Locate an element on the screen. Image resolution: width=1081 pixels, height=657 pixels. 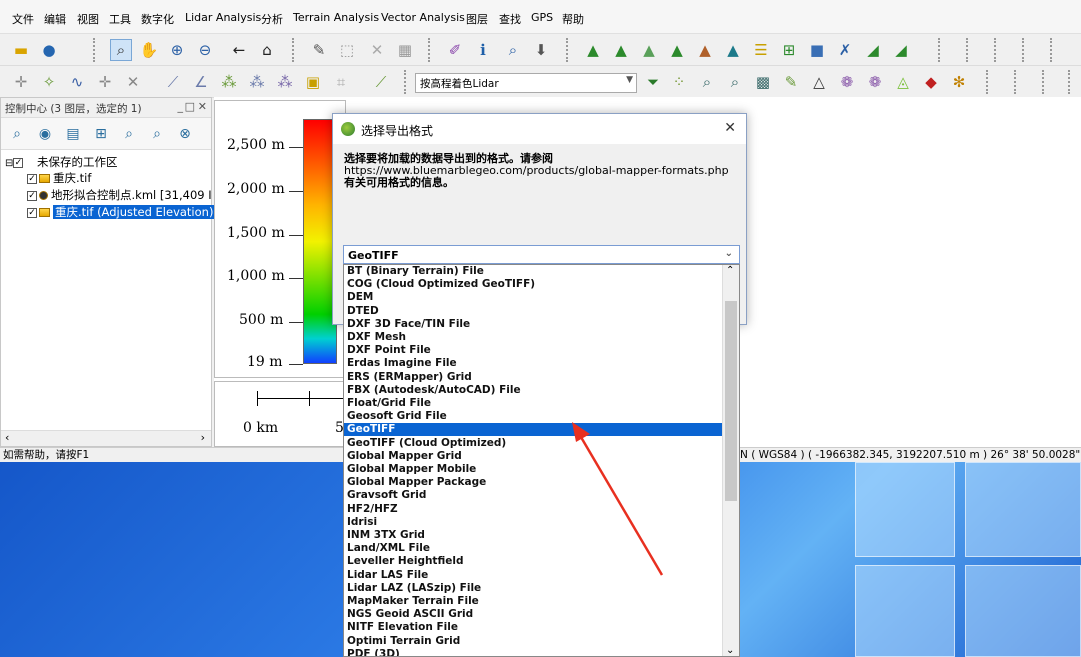
split-icon: ✕ is located at coordinates (133, 82).